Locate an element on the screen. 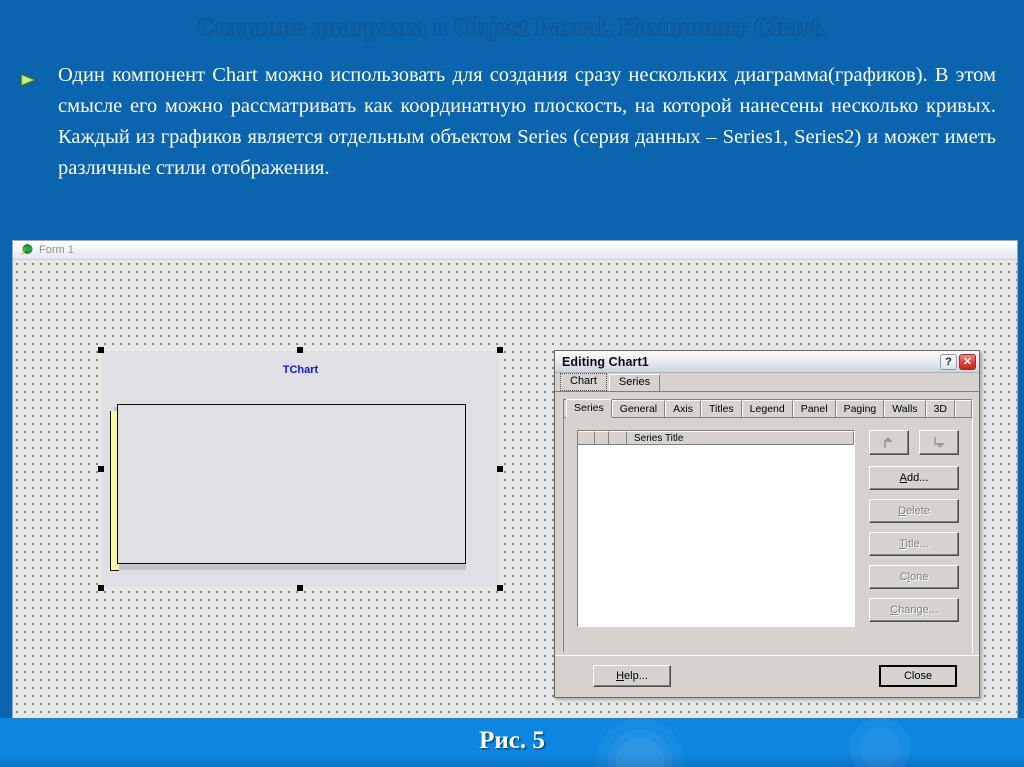 This screenshot has width=1024, height=767. figure-caption: Рис. 5 is located at coordinates (512, 740).